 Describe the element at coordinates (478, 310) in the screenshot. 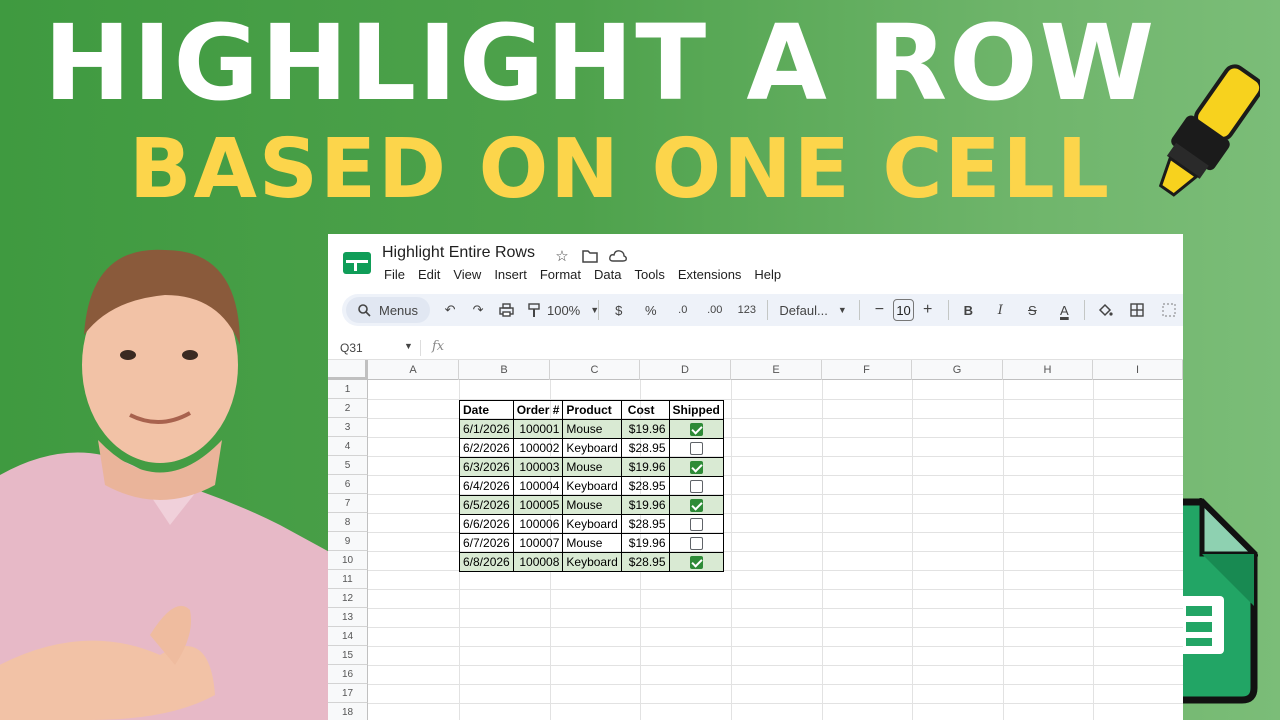

I see `redo-icon: ↷` at that location.